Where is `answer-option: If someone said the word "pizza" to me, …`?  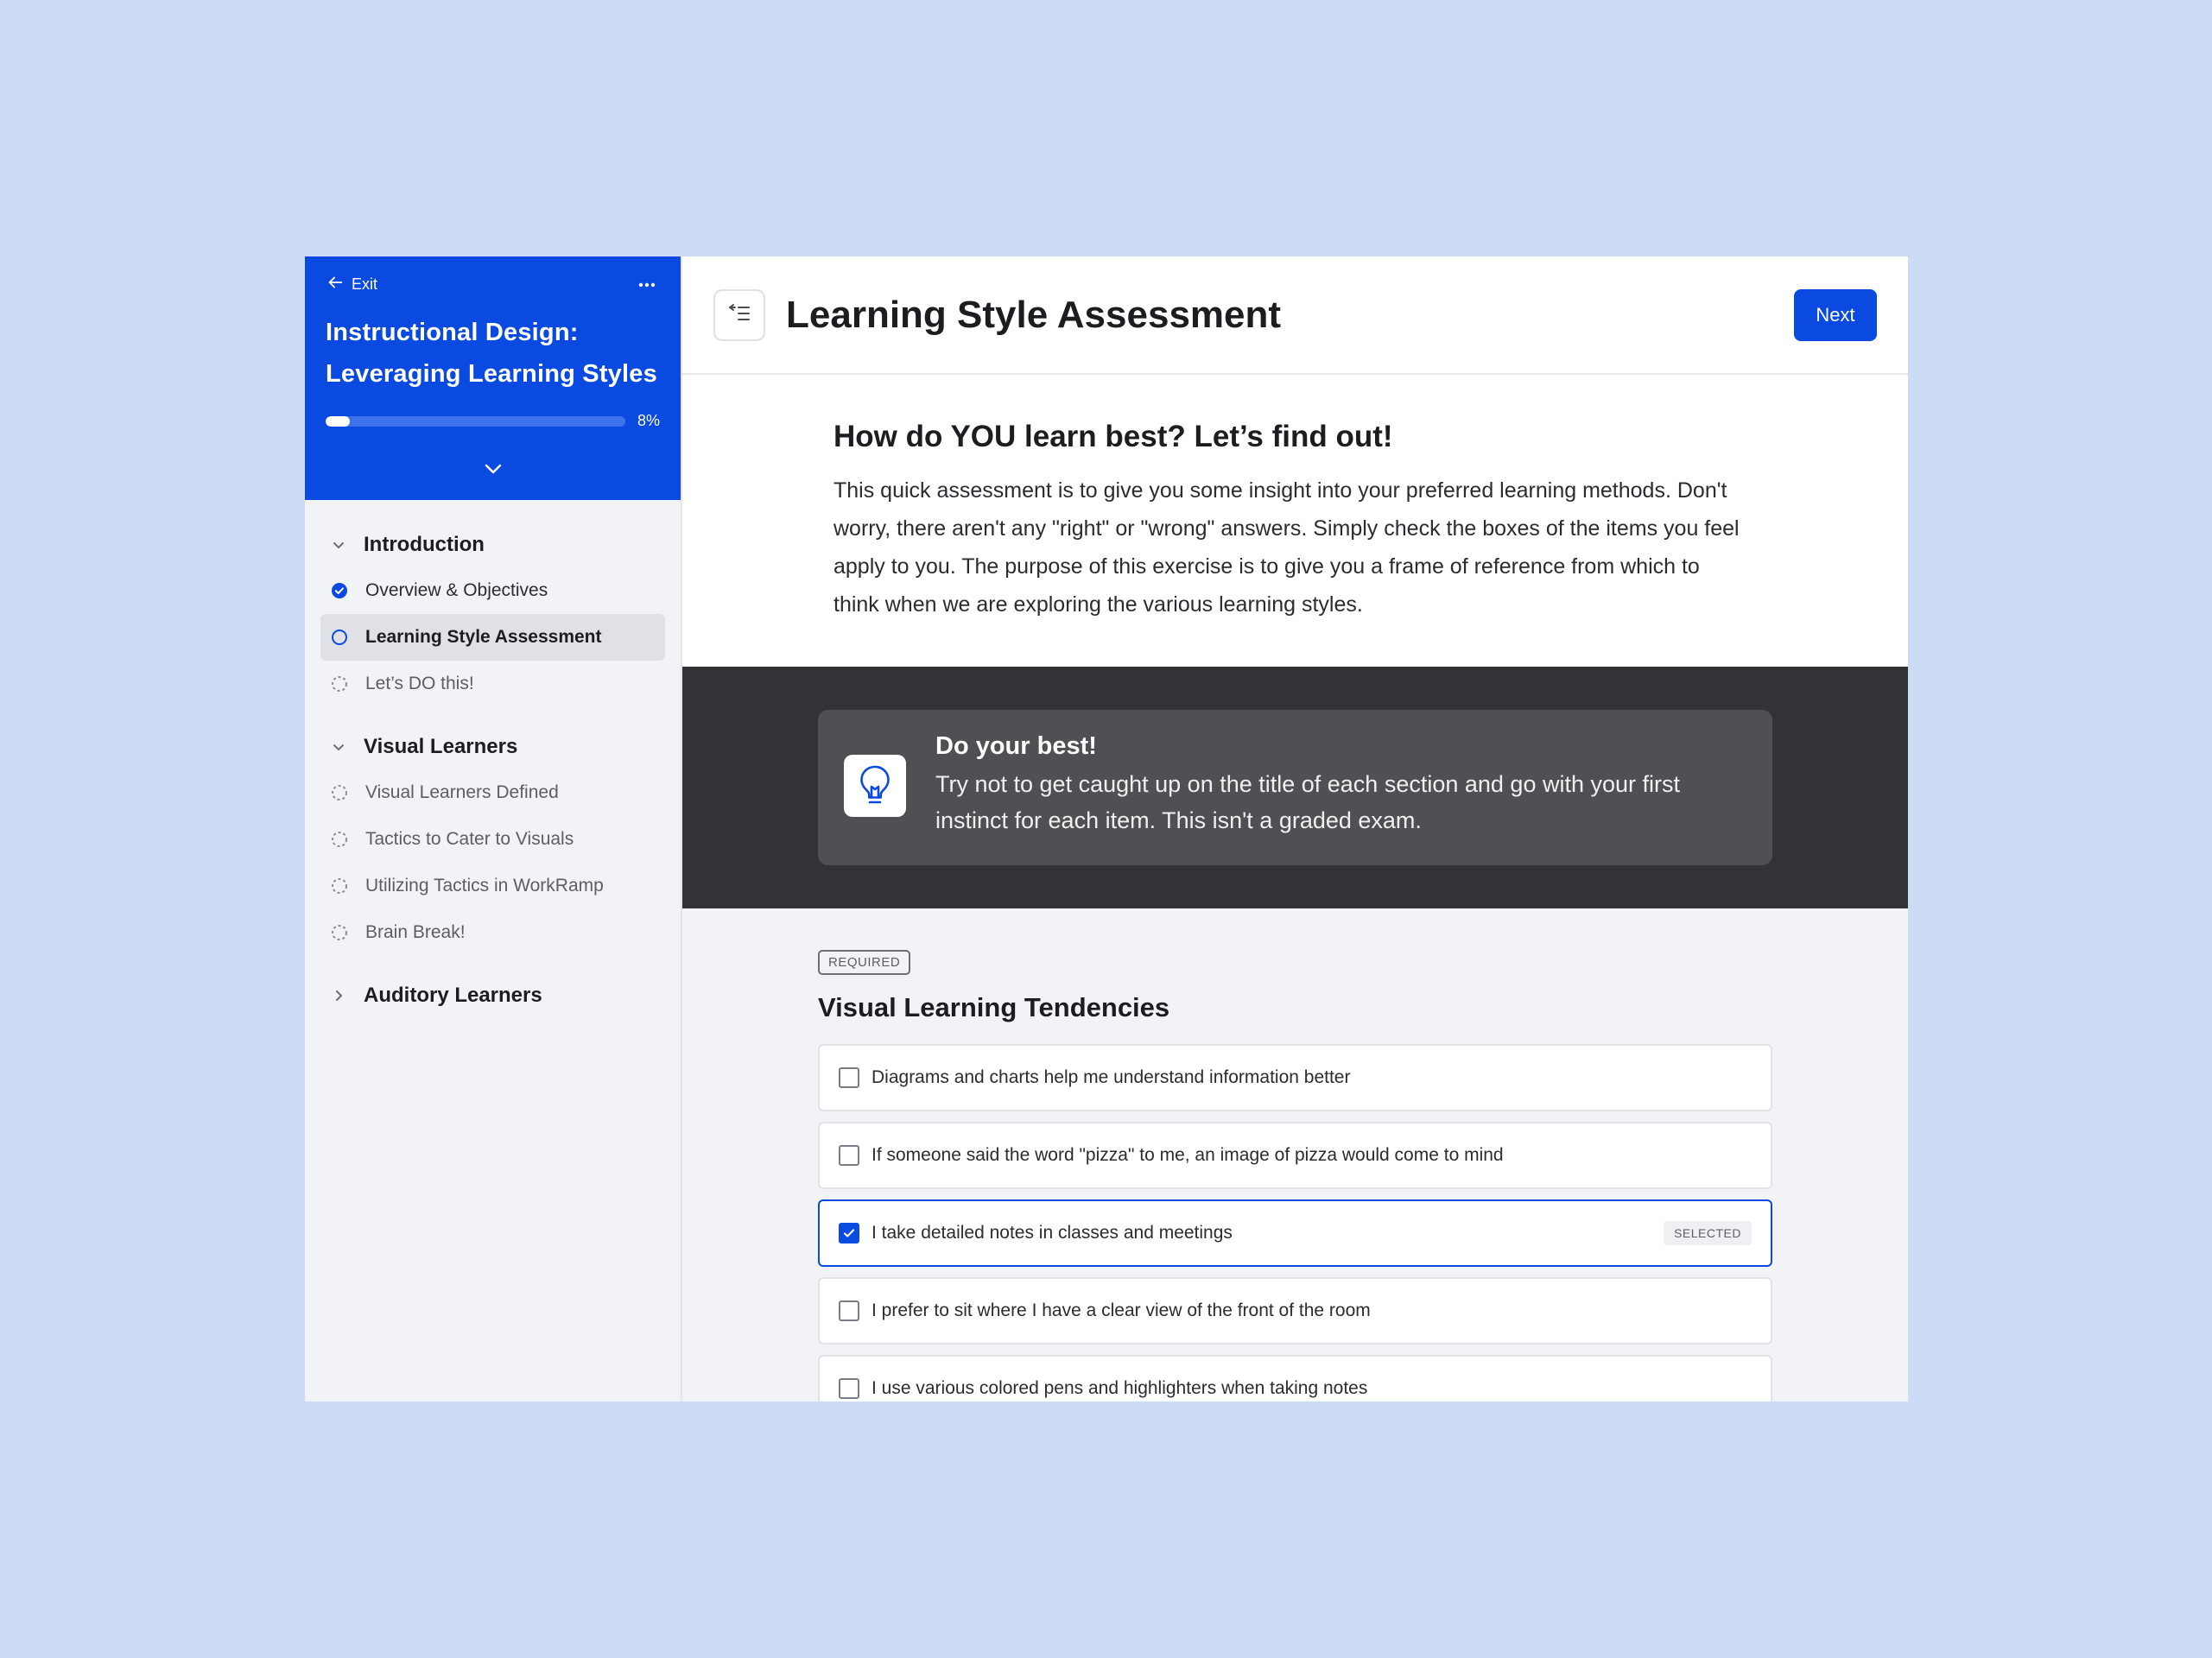
answer-option: If someone said the word "pizza" to me, … is located at coordinates (1295, 1155).